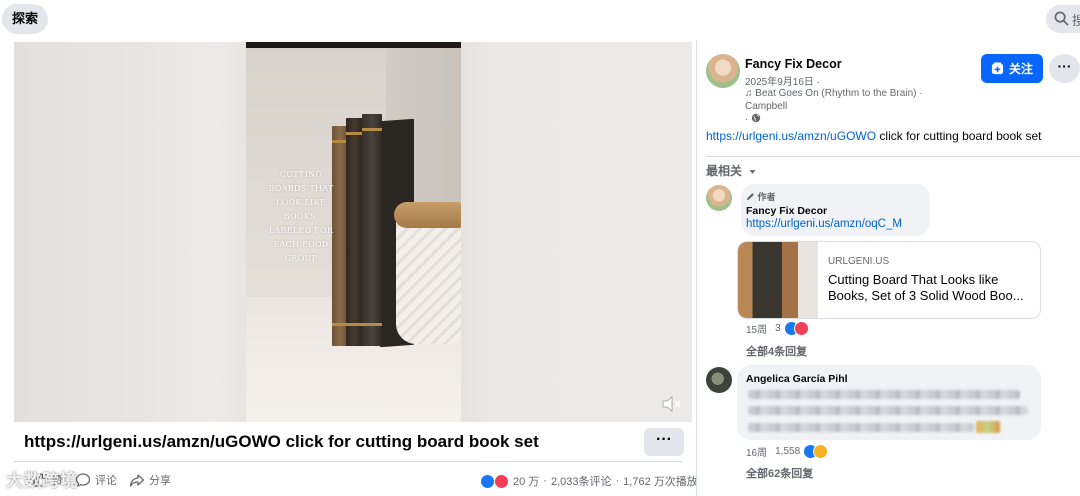  I want to click on author-badge: 作者, so click(761, 196).